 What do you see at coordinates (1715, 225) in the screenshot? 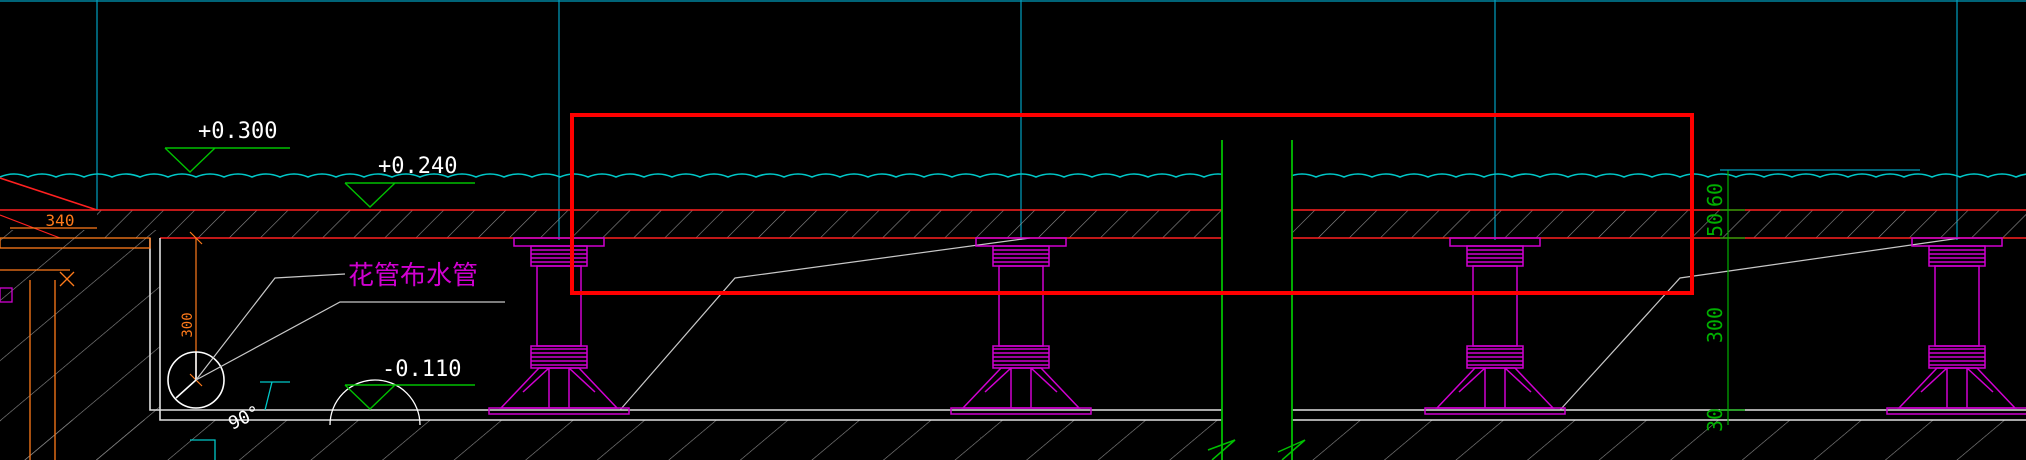
I see `dimension-50-label: 50` at bounding box center [1715, 225].